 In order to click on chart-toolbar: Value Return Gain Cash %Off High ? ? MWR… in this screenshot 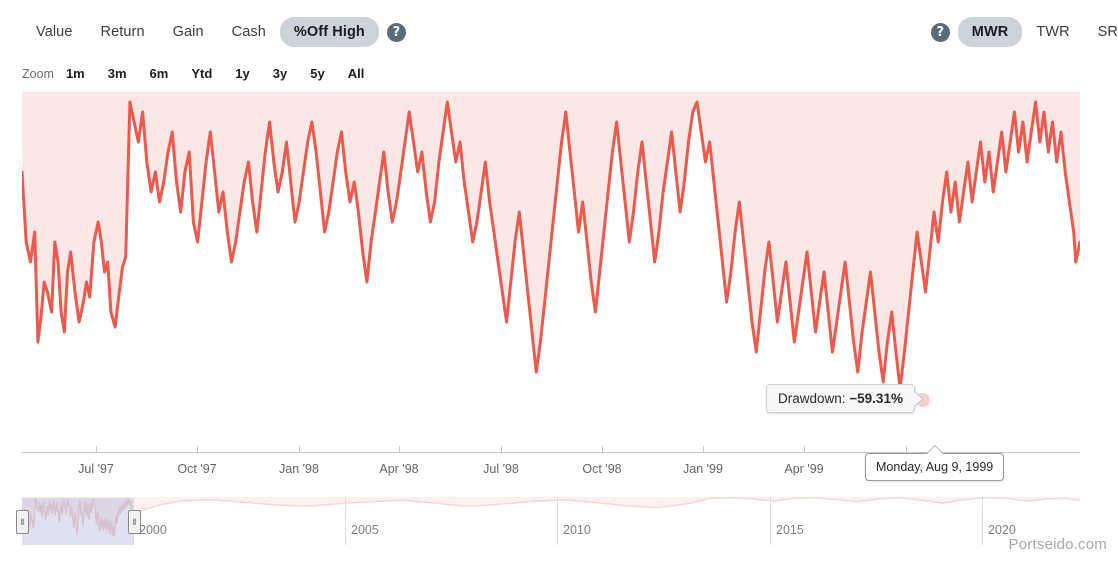, I will do `click(559, 31)`.